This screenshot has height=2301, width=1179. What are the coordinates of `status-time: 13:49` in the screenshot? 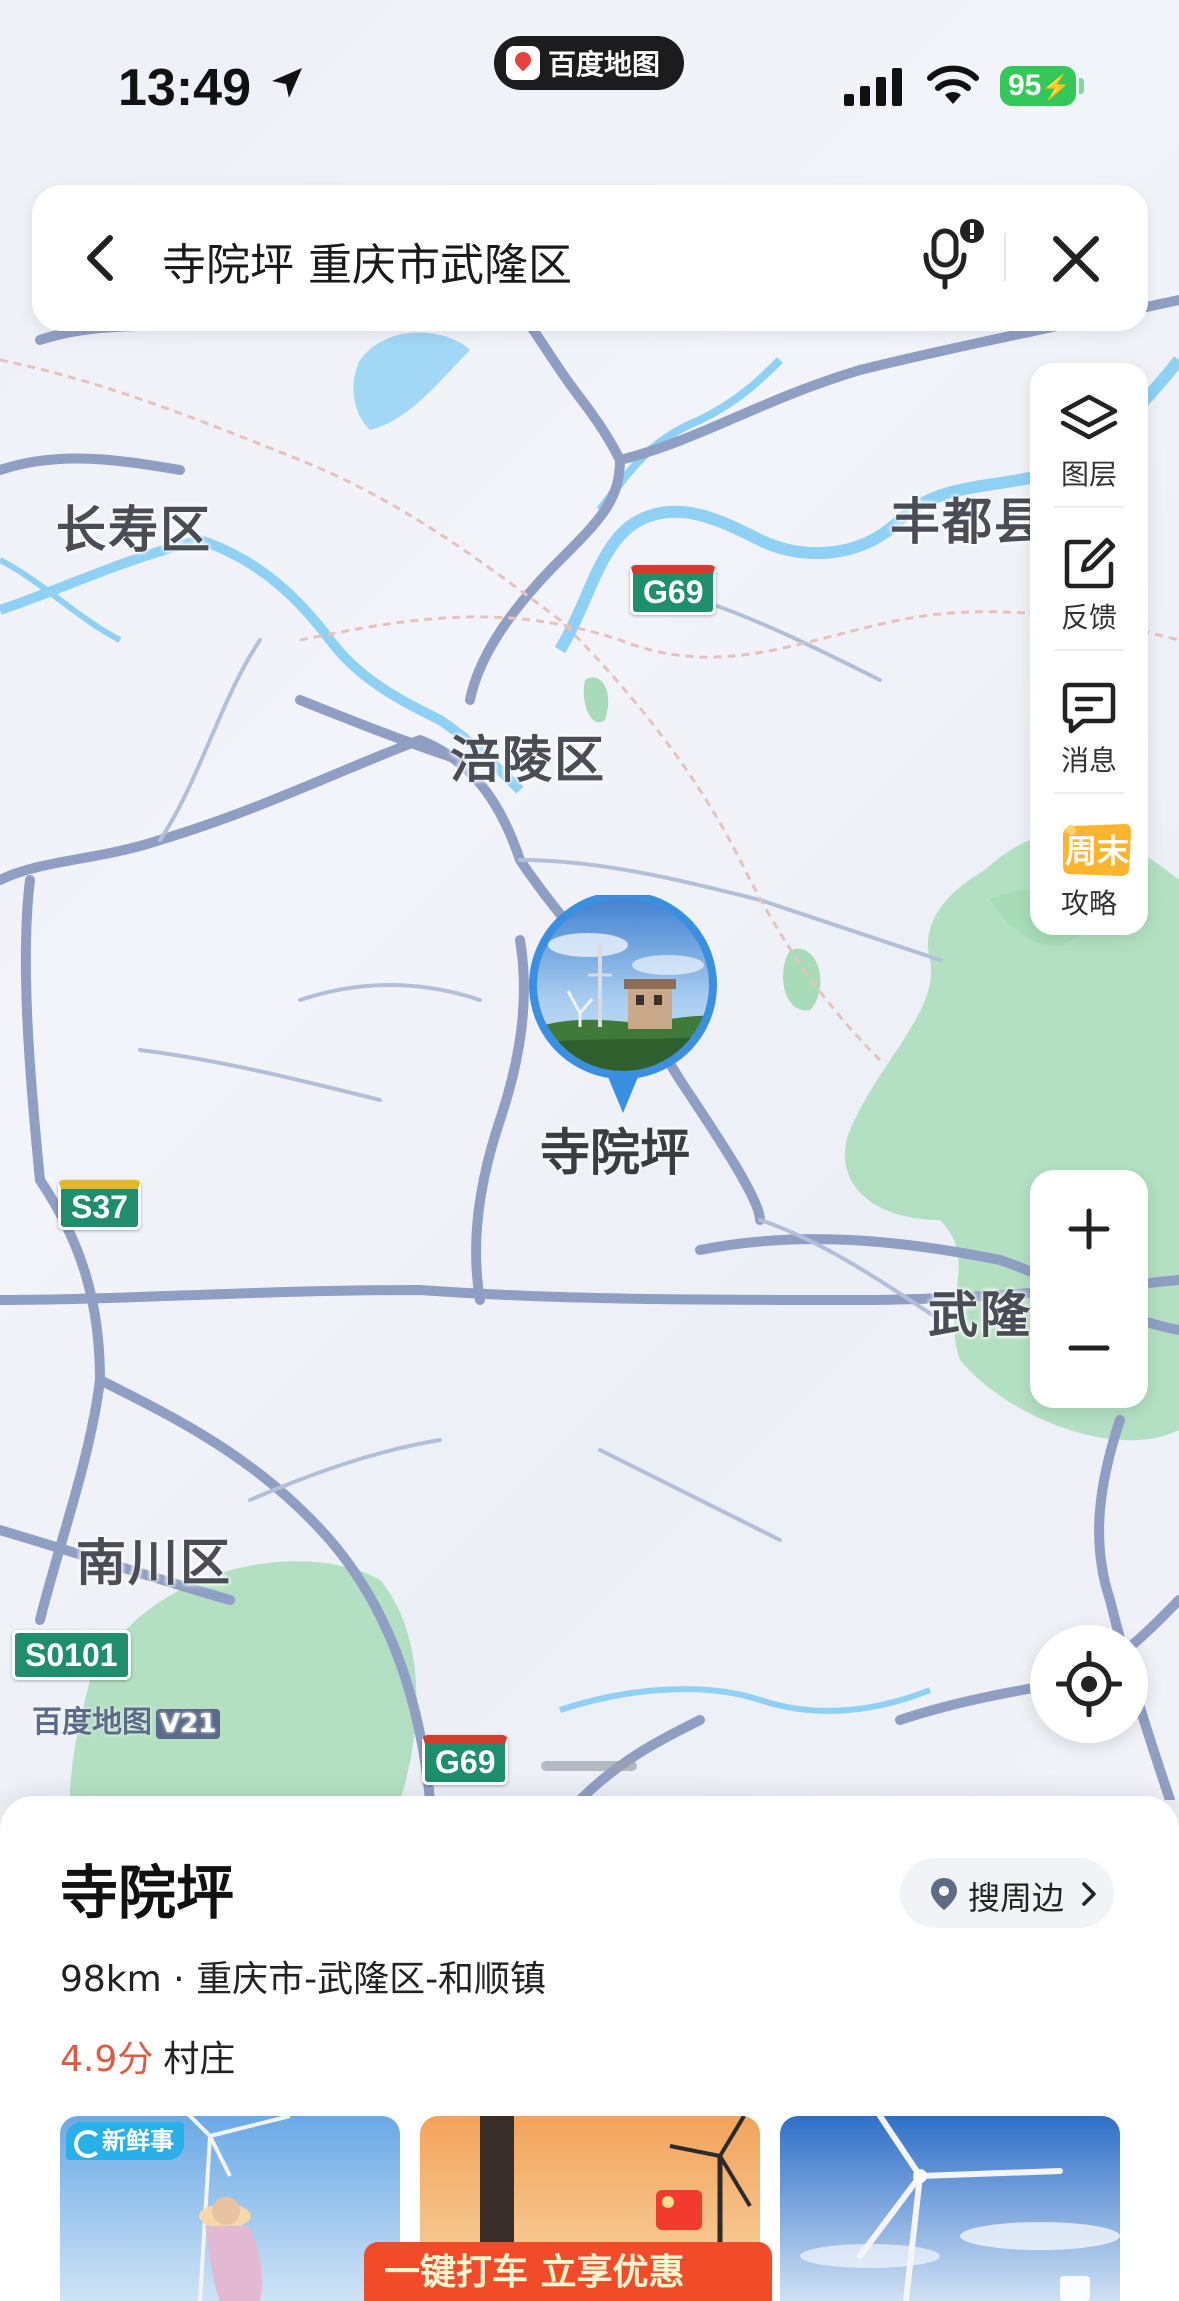 It's located at (184, 88).